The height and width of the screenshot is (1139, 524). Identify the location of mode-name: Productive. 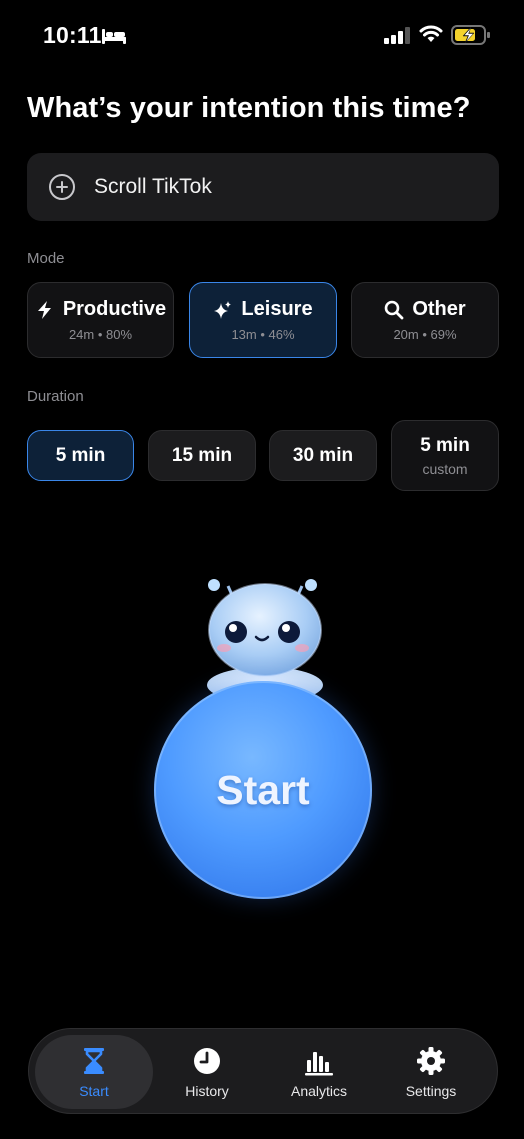
(114, 309).